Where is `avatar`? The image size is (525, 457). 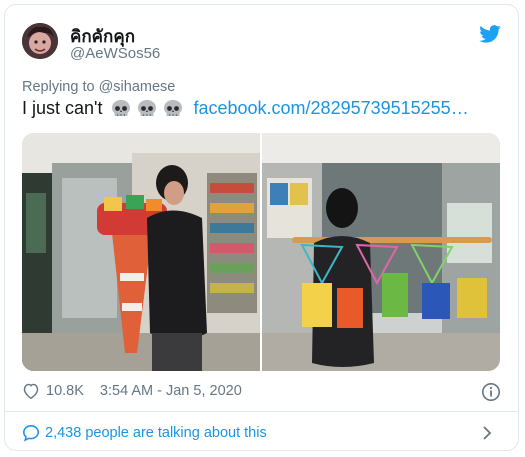 avatar is located at coordinates (40, 41).